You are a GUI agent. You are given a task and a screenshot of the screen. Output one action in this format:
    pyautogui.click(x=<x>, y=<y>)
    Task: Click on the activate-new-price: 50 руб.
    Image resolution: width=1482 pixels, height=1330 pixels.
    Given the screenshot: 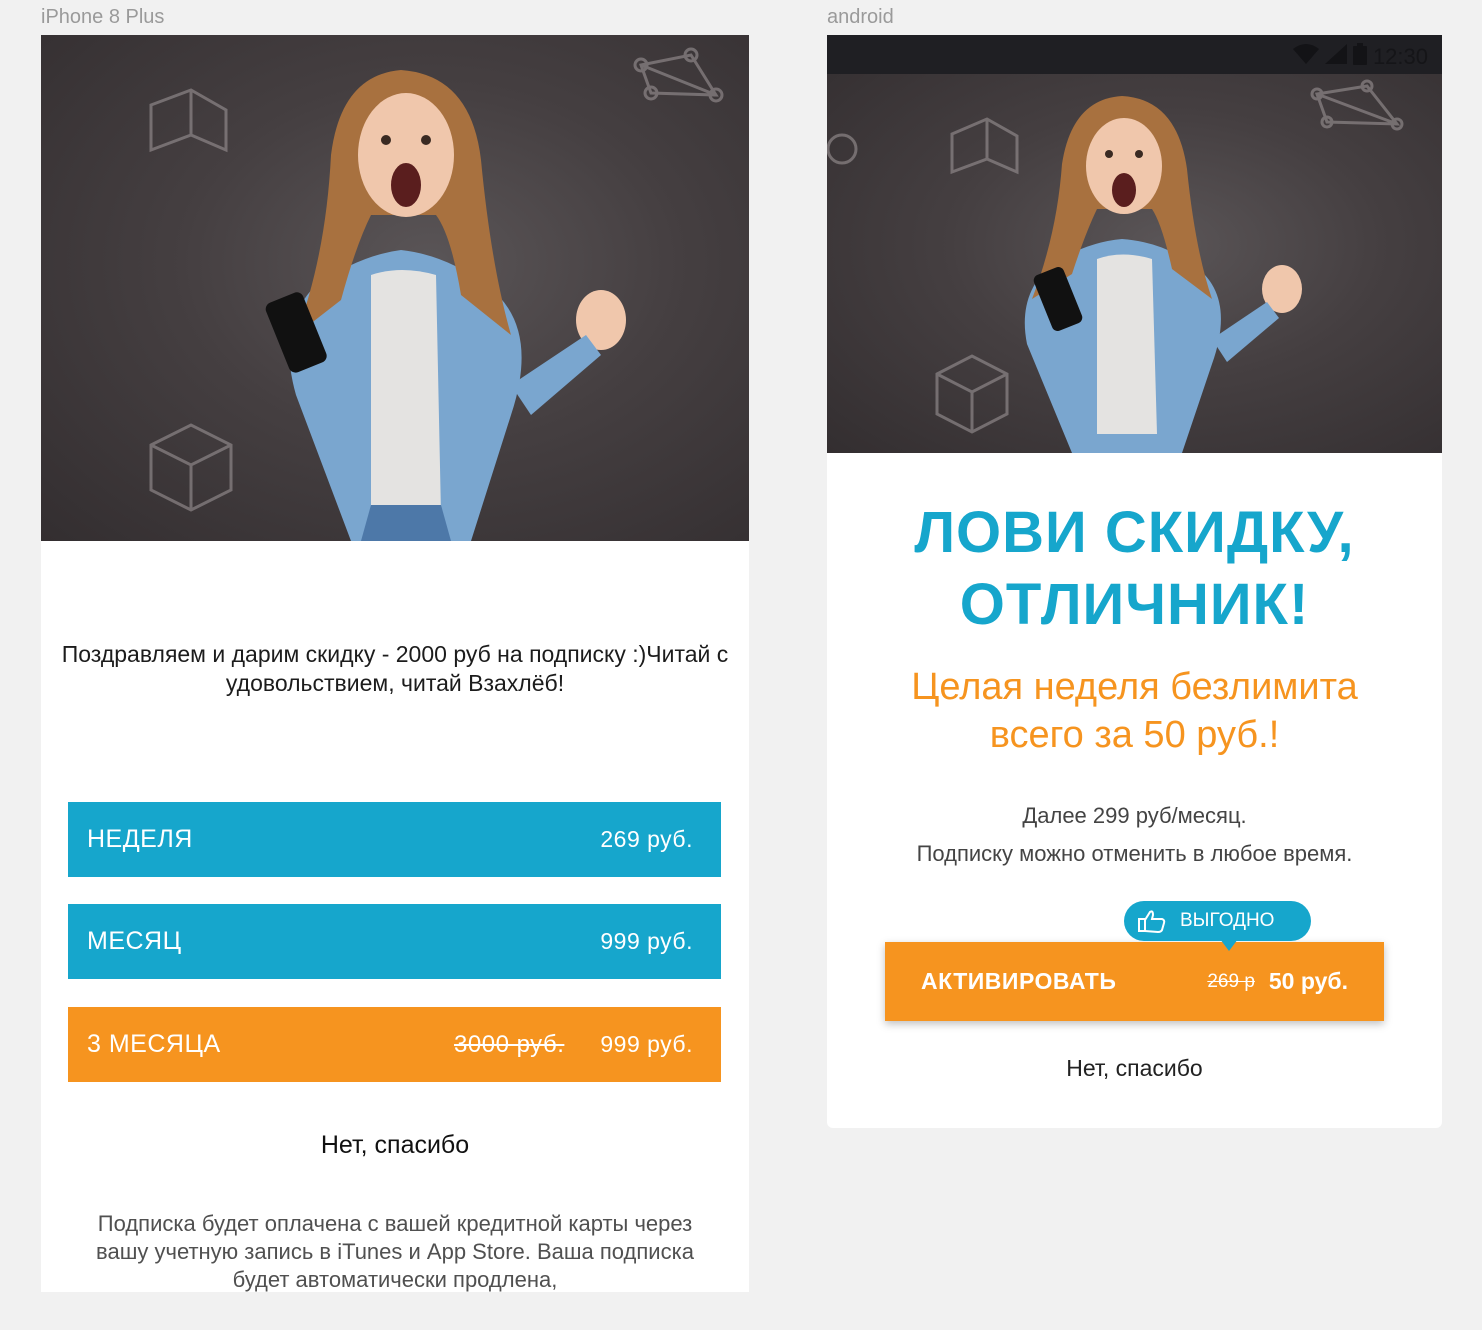 What is the action you would take?
    pyautogui.click(x=1308, y=981)
    